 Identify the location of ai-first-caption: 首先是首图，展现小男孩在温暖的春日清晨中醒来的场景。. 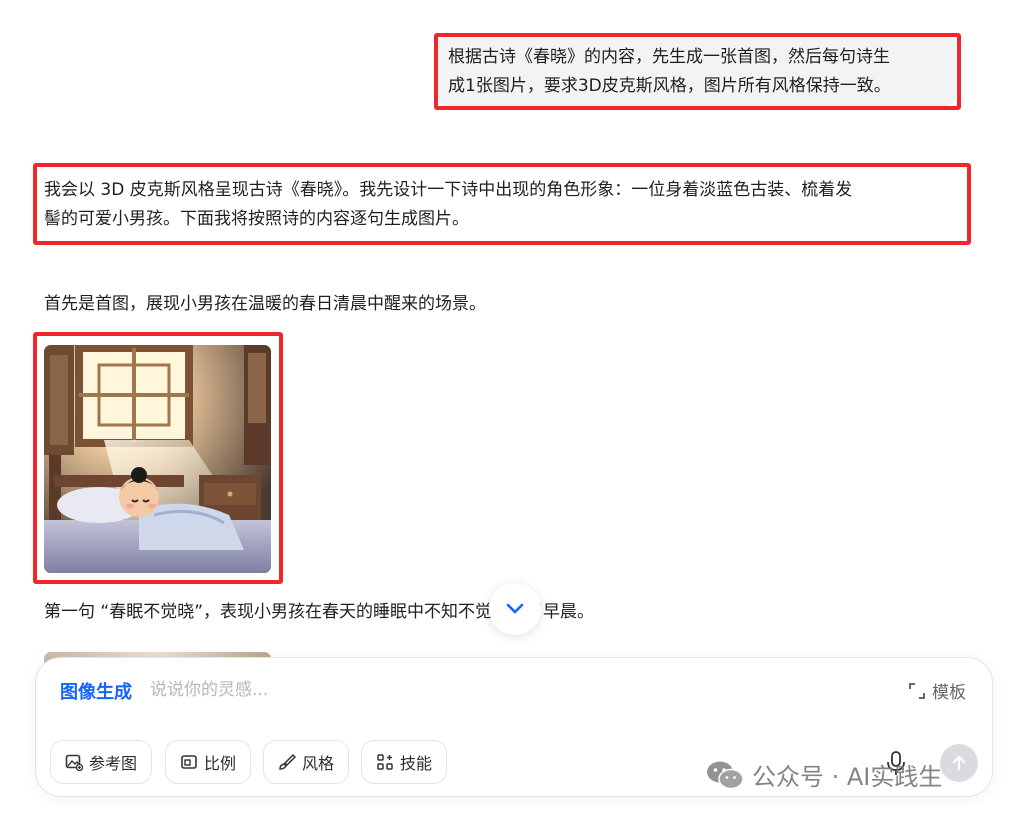
(265, 304).